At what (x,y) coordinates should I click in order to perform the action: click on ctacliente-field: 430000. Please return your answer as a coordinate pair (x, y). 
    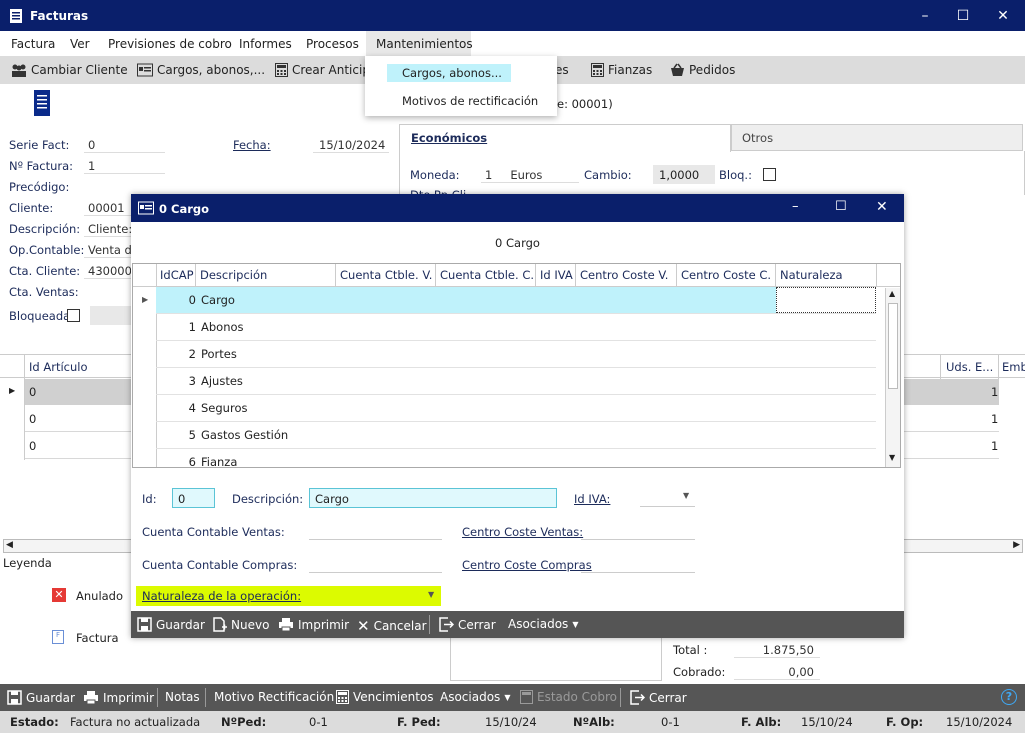
    Looking at the image, I should click on (107, 271).